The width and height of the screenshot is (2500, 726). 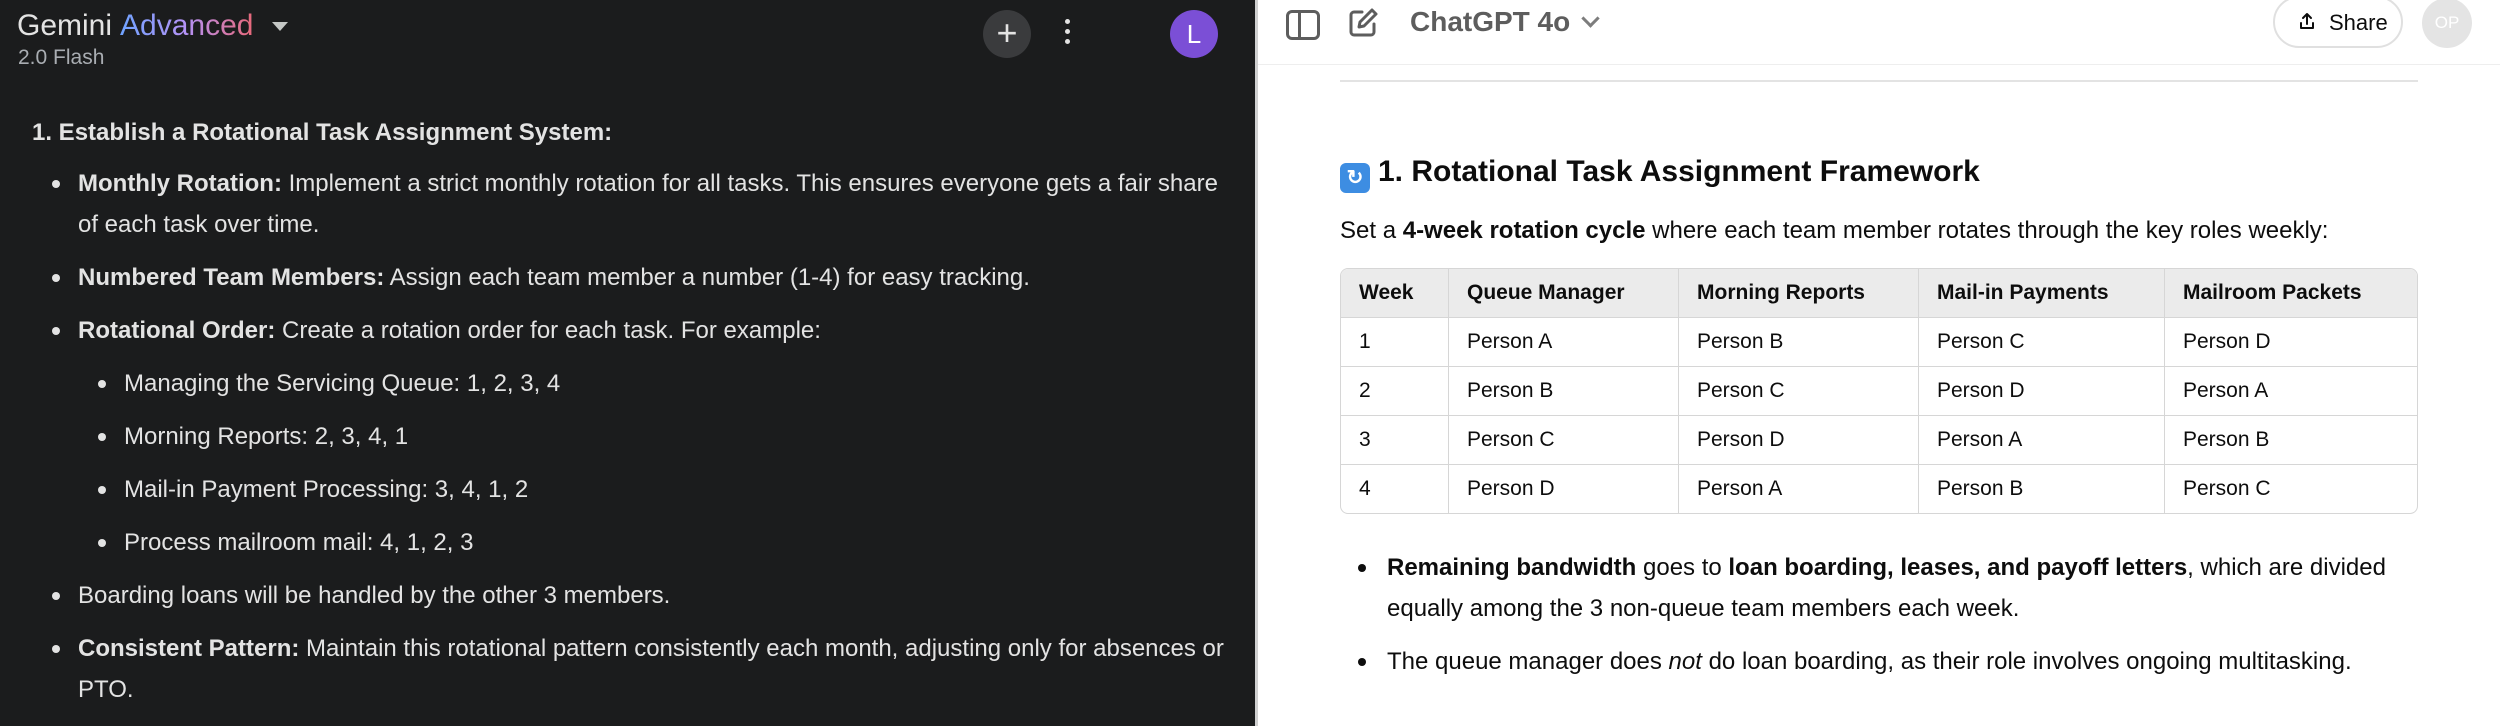 What do you see at coordinates (189, 648) in the screenshot?
I see `item-label: Consistent Pattern:` at bounding box center [189, 648].